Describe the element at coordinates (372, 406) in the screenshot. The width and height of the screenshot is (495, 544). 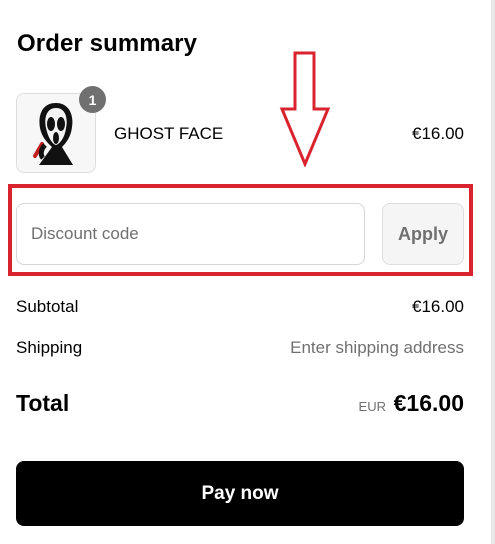
I see `currency-code: EUR` at that location.